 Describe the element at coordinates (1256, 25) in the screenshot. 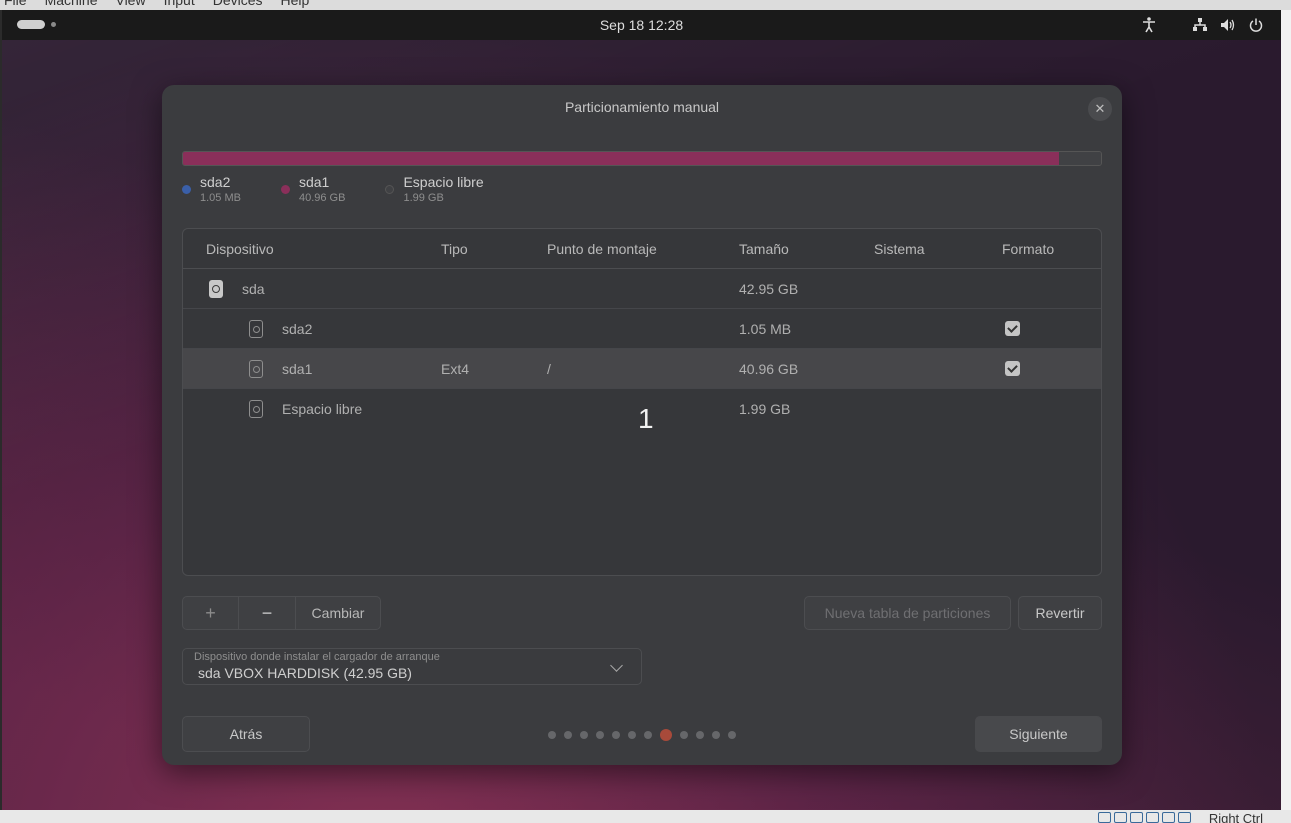

I see `power-icon` at that location.